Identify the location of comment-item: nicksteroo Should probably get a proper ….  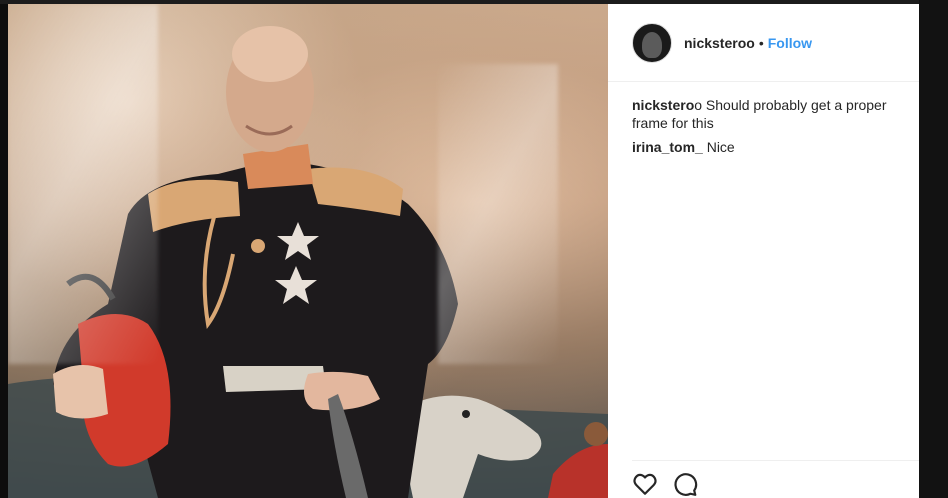
(772, 114).